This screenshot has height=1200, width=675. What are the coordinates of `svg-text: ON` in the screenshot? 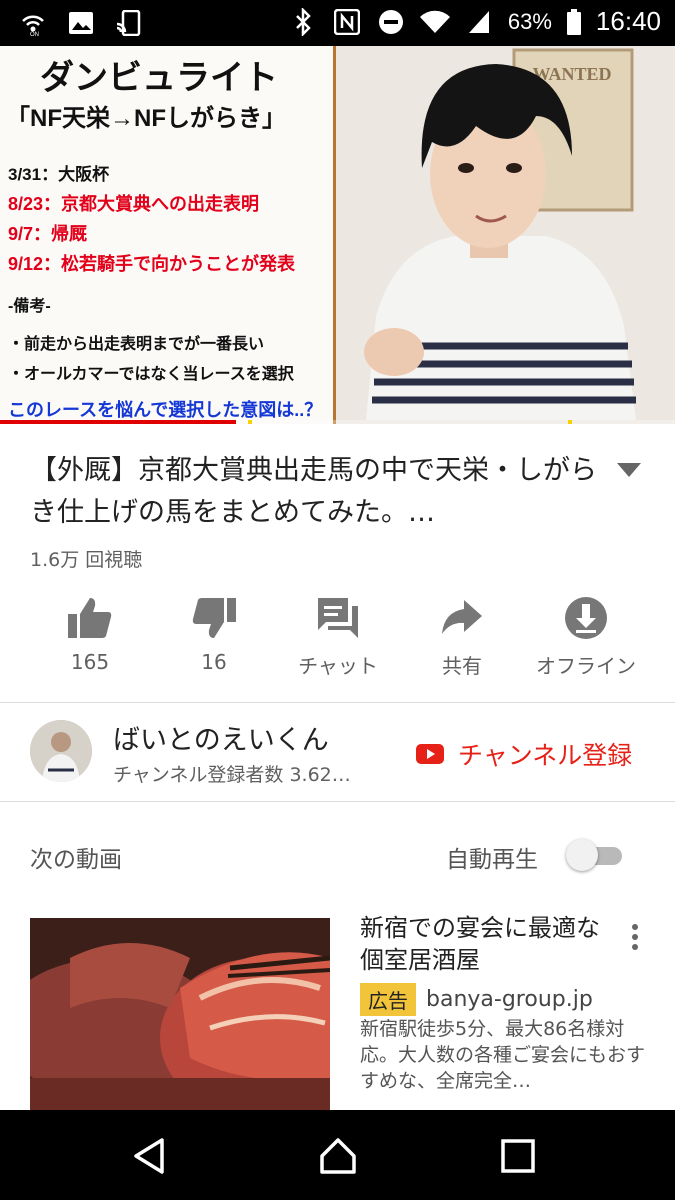 It's located at (34, 34).